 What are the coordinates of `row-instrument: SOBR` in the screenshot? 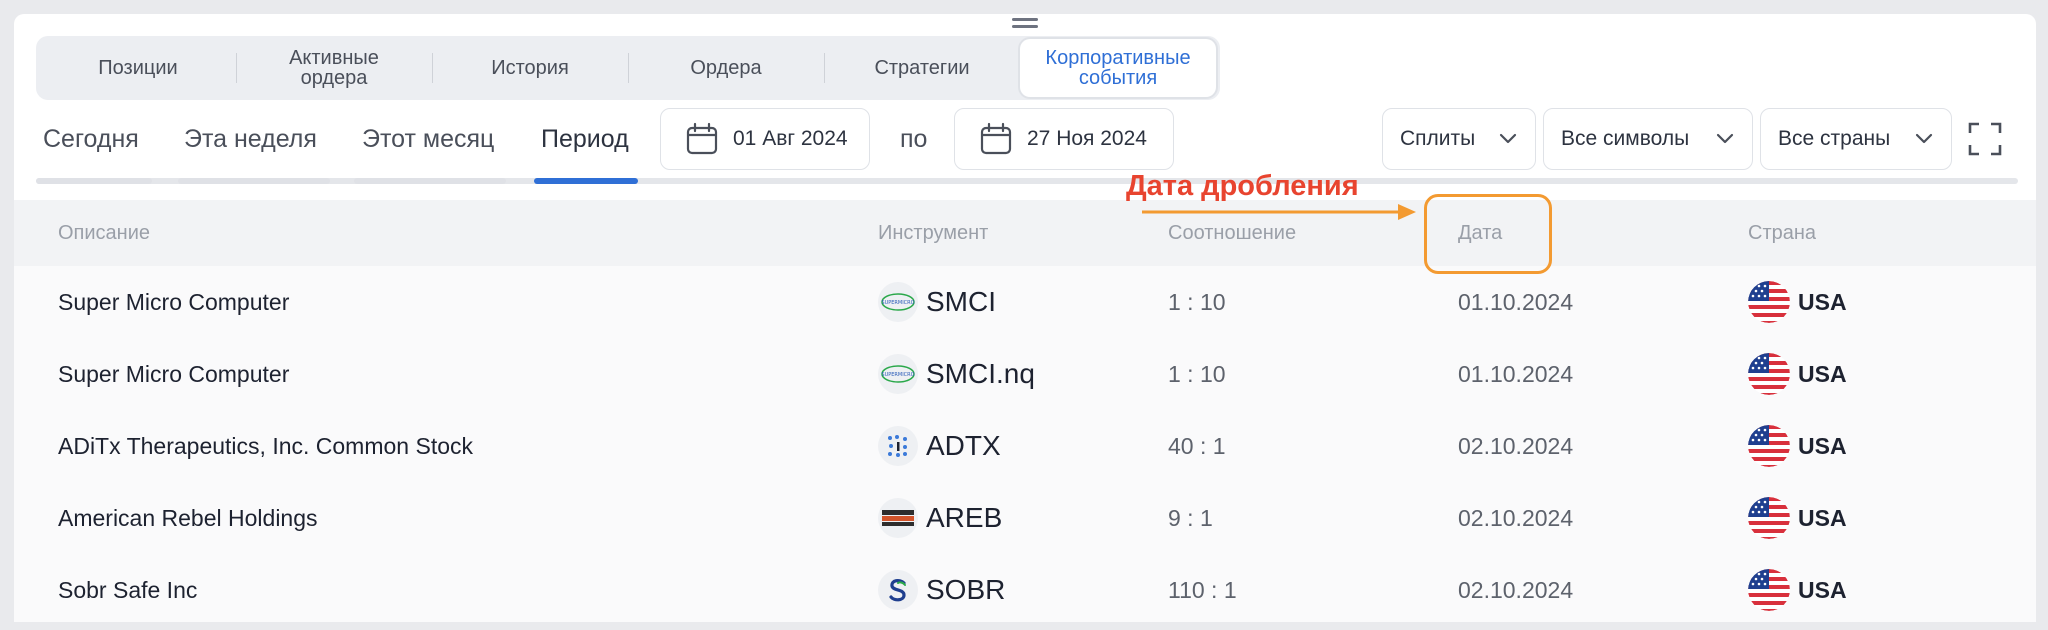 It's located at (941, 590).